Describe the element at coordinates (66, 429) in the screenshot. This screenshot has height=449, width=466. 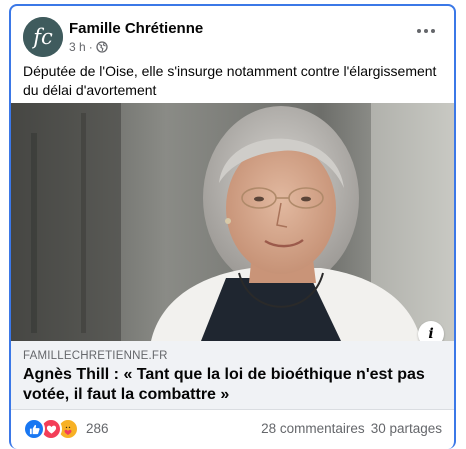
I see `reactions-summary: 286` at that location.